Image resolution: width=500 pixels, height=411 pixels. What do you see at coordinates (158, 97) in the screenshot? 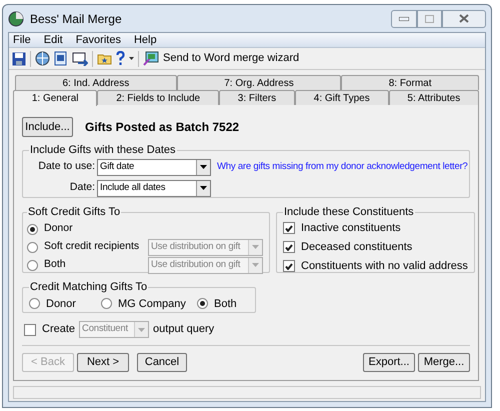
I see `tab: 2: Fields to Include` at bounding box center [158, 97].